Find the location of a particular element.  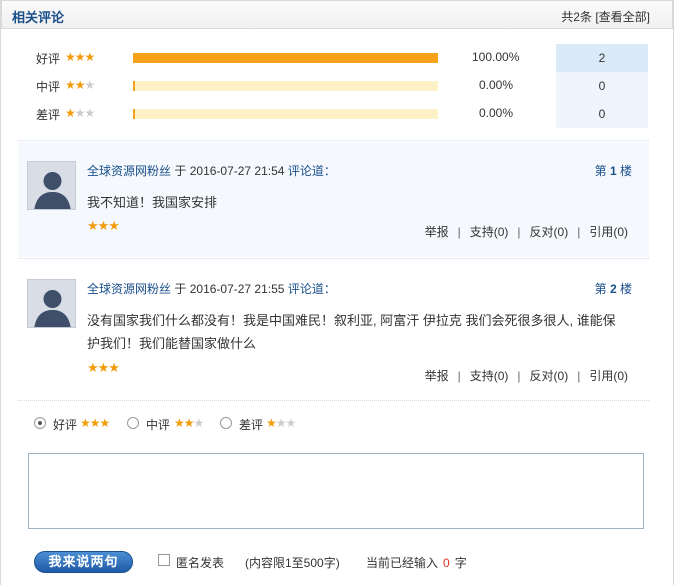

floor-number: 第 1 楼 is located at coordinates (613, 170).